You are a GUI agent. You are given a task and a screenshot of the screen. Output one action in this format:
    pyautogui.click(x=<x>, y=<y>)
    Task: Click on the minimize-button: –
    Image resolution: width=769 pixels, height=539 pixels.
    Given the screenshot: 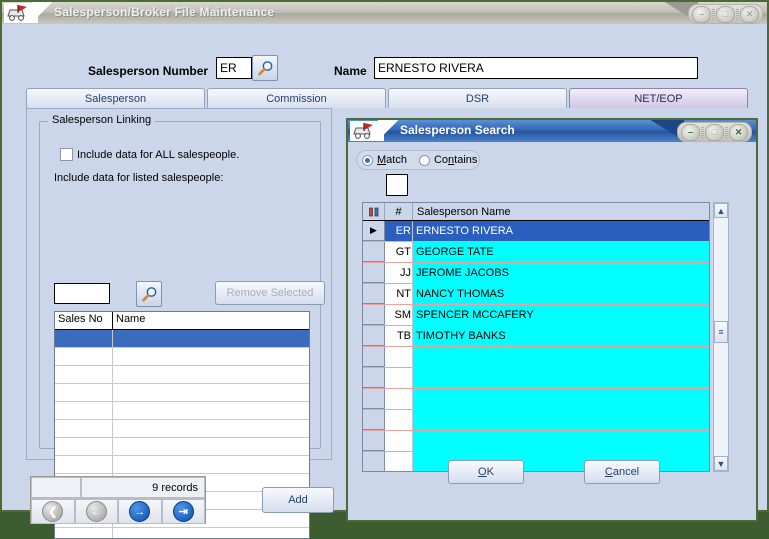 What is the action you would take?
    pyautogui.click(x=701, y=14)
    